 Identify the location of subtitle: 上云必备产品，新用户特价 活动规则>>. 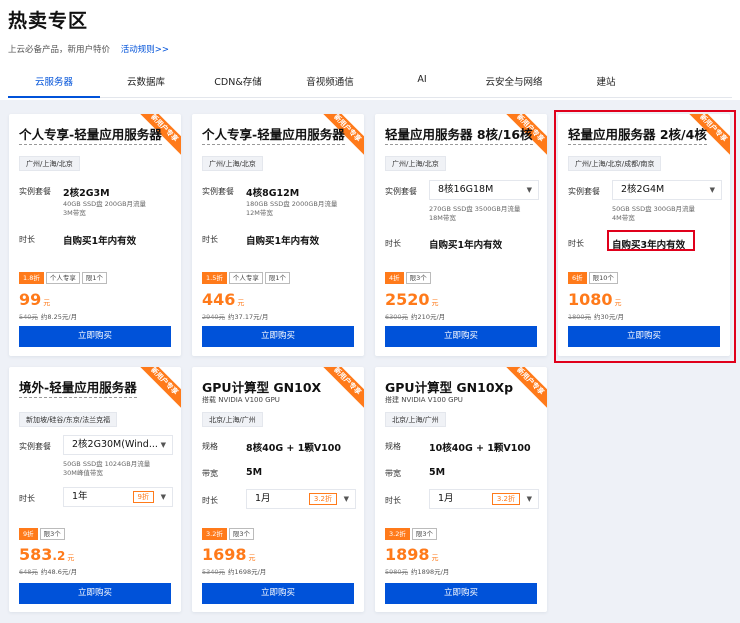
(370, 49).